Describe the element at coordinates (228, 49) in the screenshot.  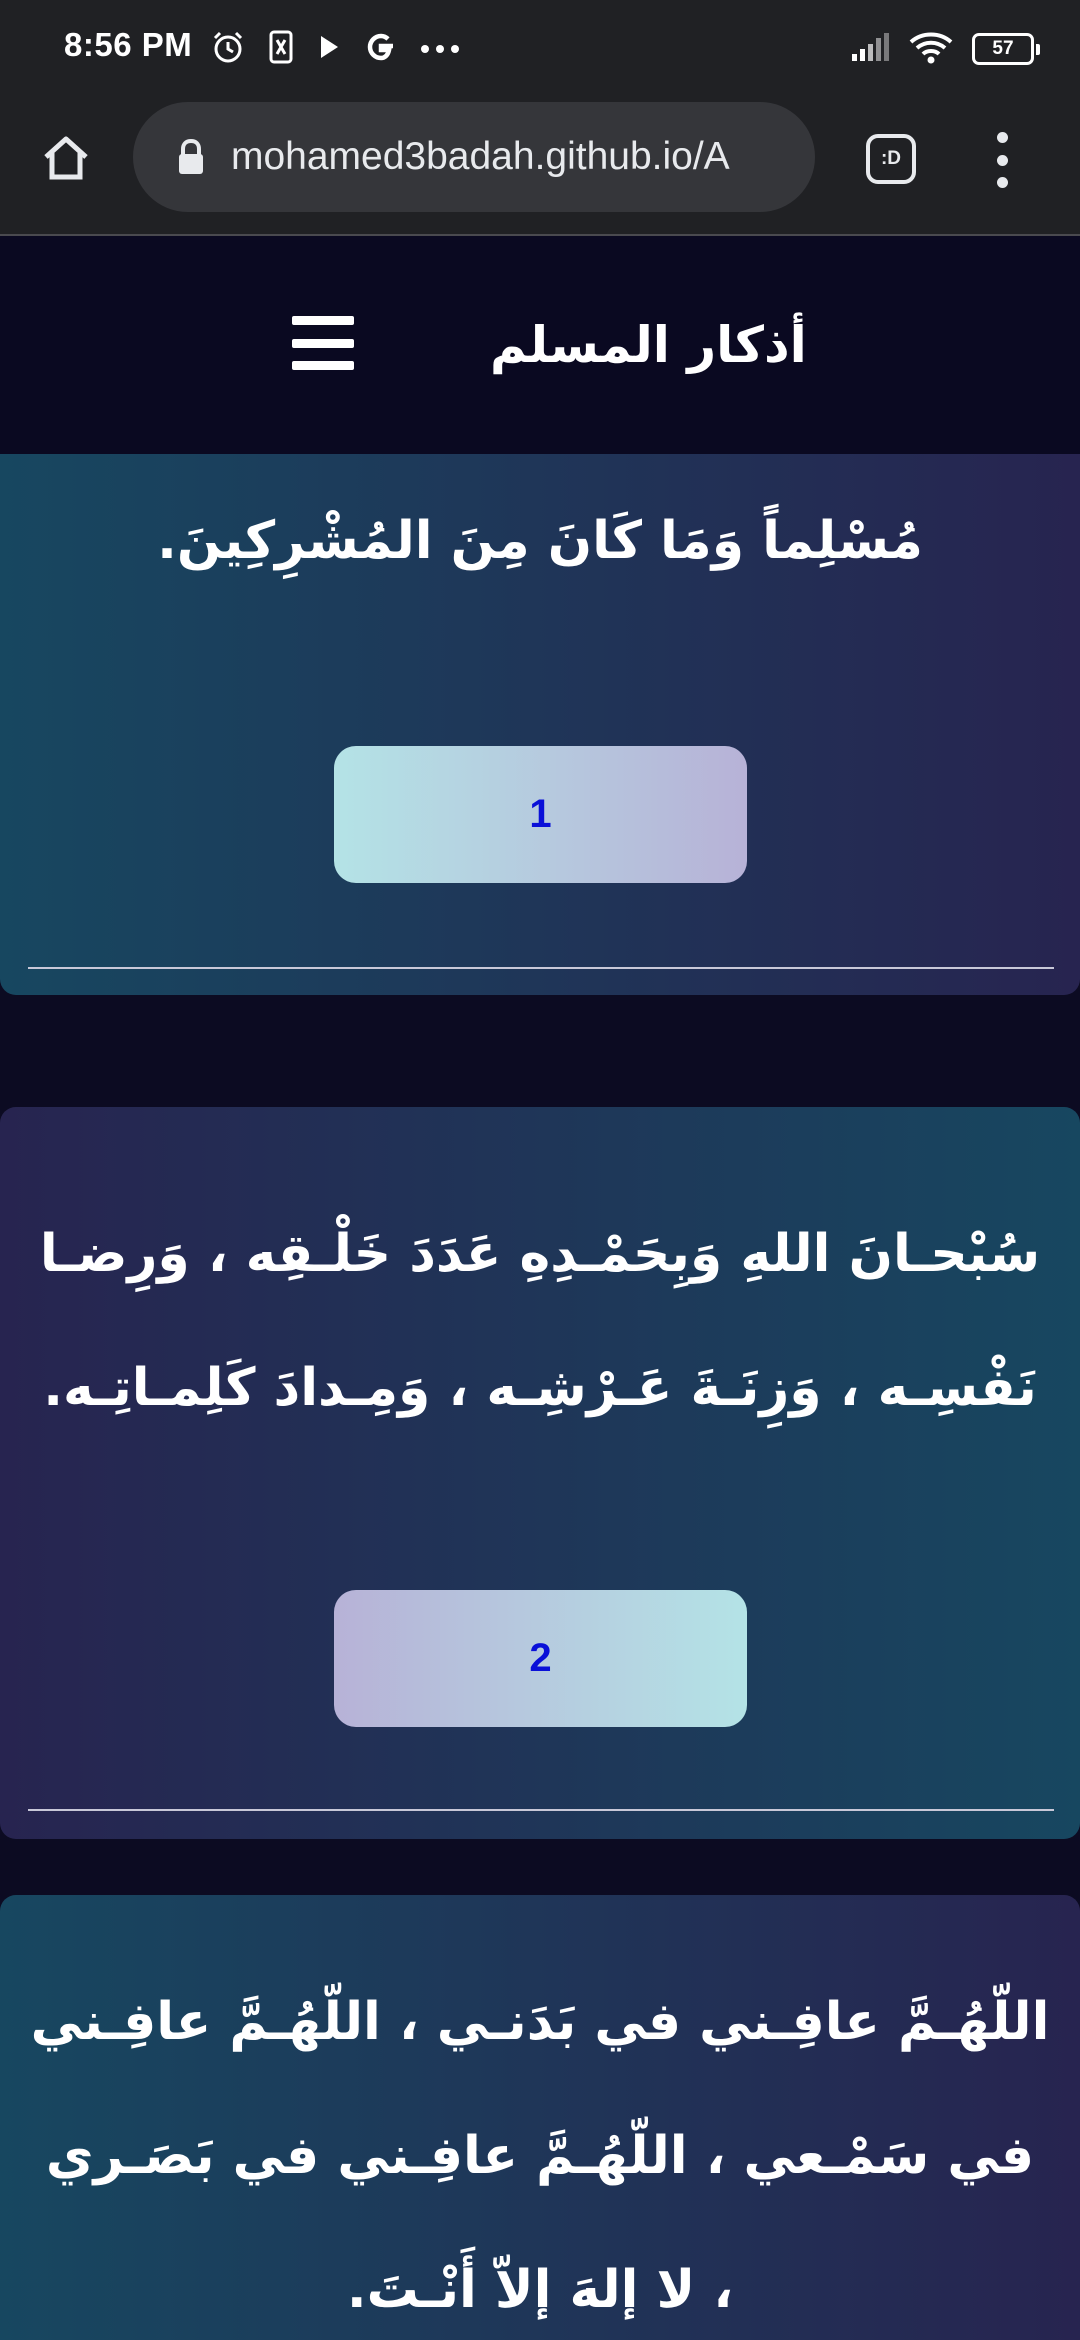
I see `alarm-icon` at that location.